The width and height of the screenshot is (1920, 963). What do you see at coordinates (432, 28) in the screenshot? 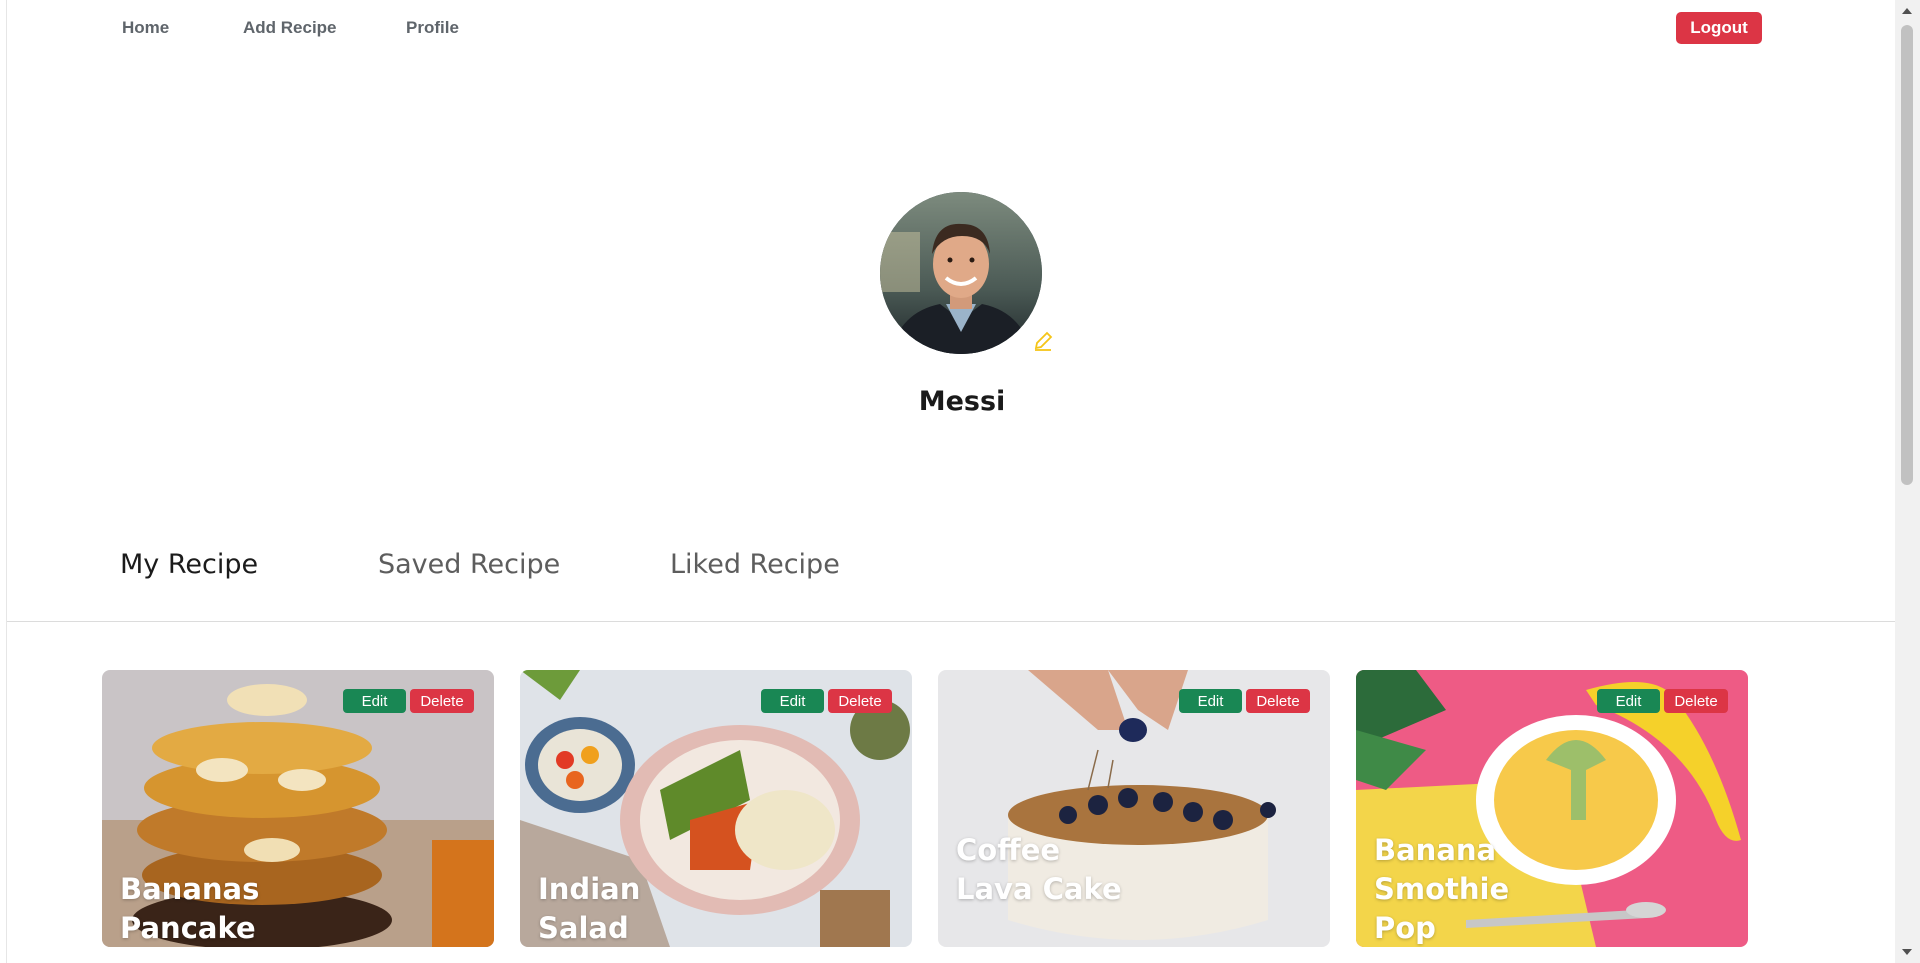
I see `nav-profile-link: Profile` at bounding box center [432, 28].